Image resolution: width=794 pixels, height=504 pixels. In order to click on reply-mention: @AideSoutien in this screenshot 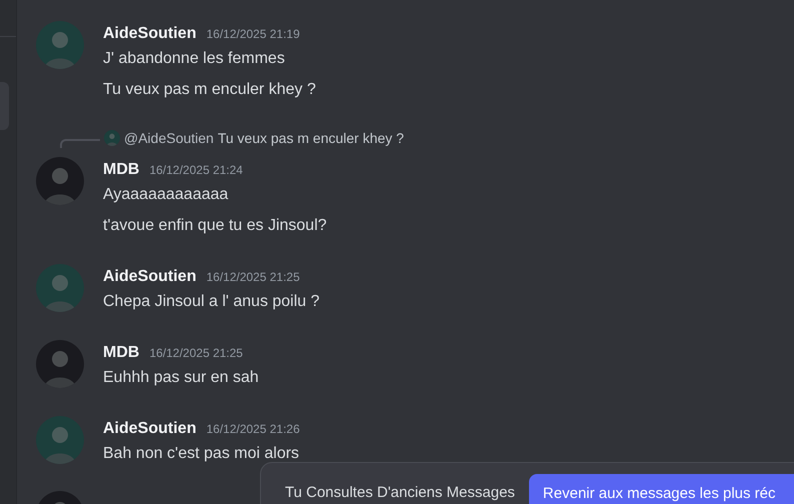, I will do `click(169, 138)`.